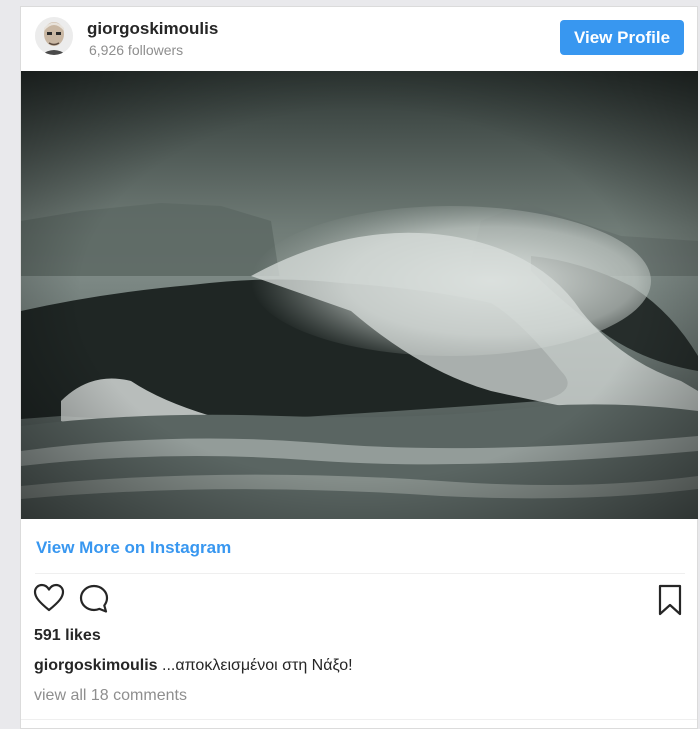 This screenshot has height=729, width=700. What do you see at coordinates (152, 29) in the screenshot?
I see `profile-username: giorgoskimoulis` at bounding box center [152, 29].